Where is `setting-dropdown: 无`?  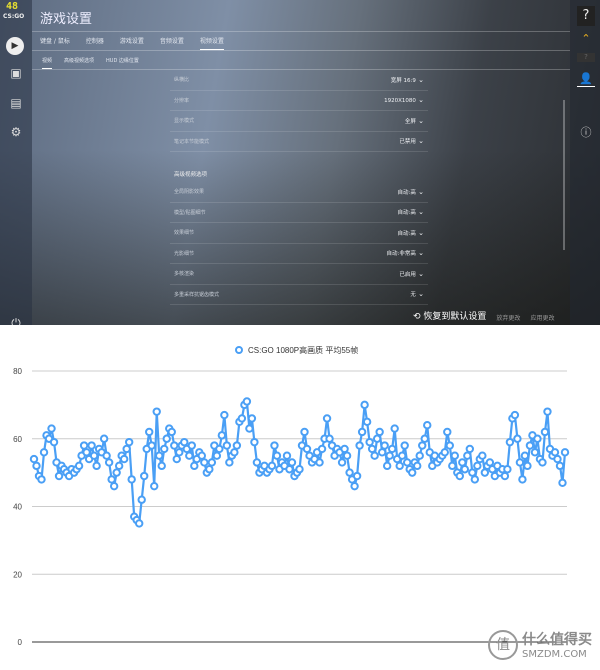
setting-dropdown: 无 is located at coordinates (417, 294).